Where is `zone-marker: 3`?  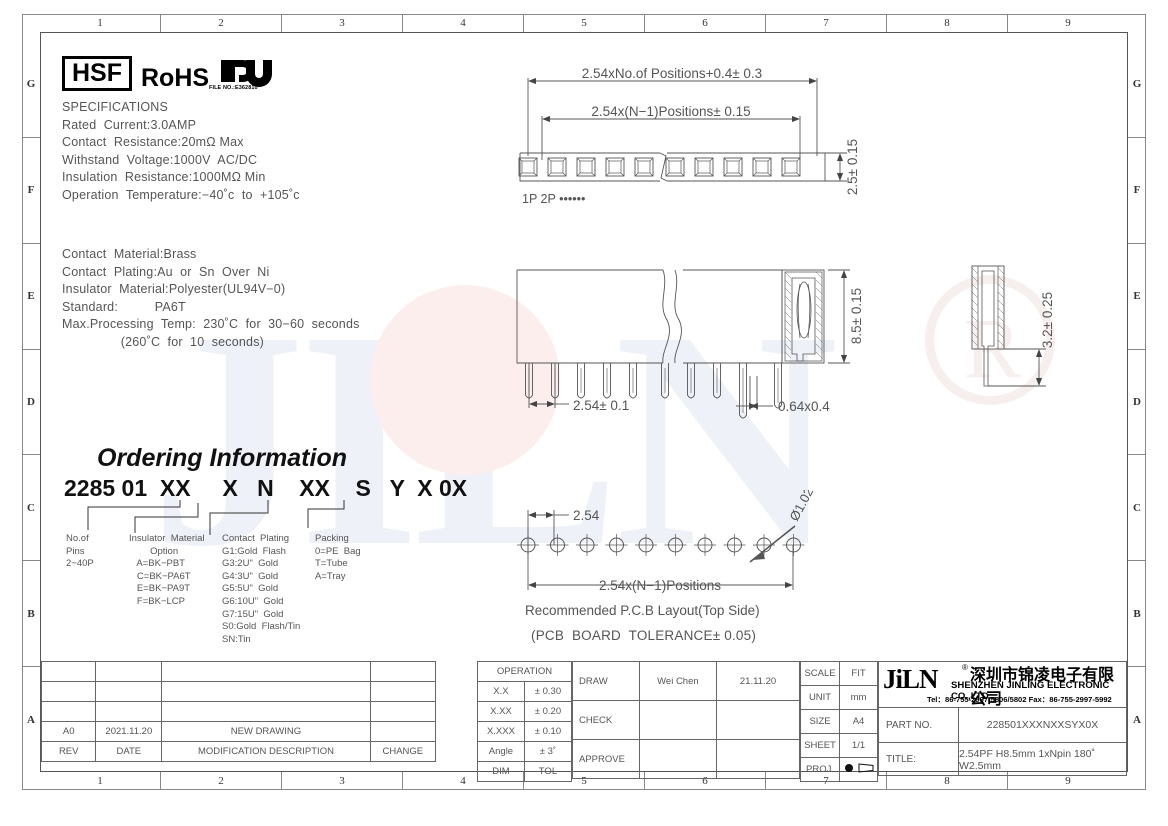 zone-marker: 3 is located at coordinates (342, 23).